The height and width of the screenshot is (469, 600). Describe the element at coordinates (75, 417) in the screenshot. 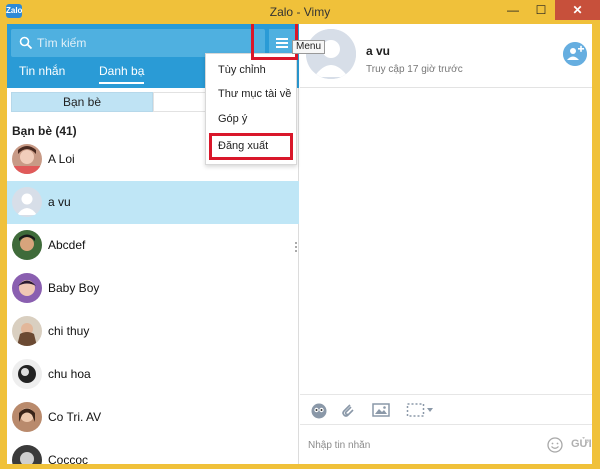

I see `contact-name: Co Tri. AV` at that location.